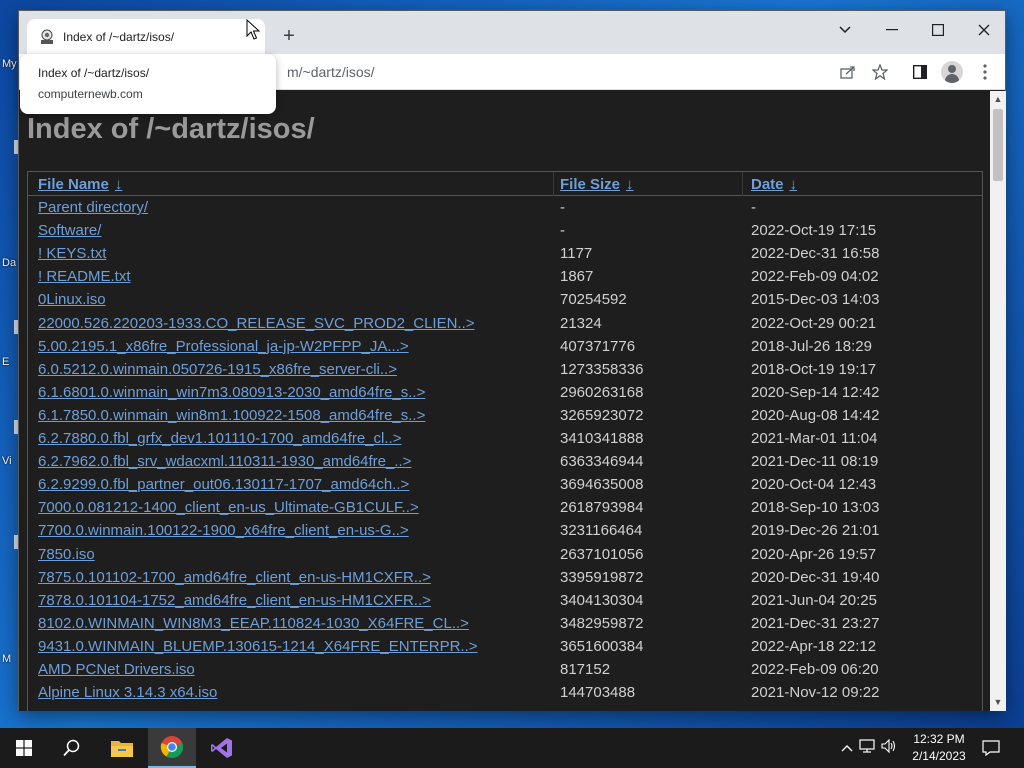  I want to click on side-panel-button, so click(920, 72).